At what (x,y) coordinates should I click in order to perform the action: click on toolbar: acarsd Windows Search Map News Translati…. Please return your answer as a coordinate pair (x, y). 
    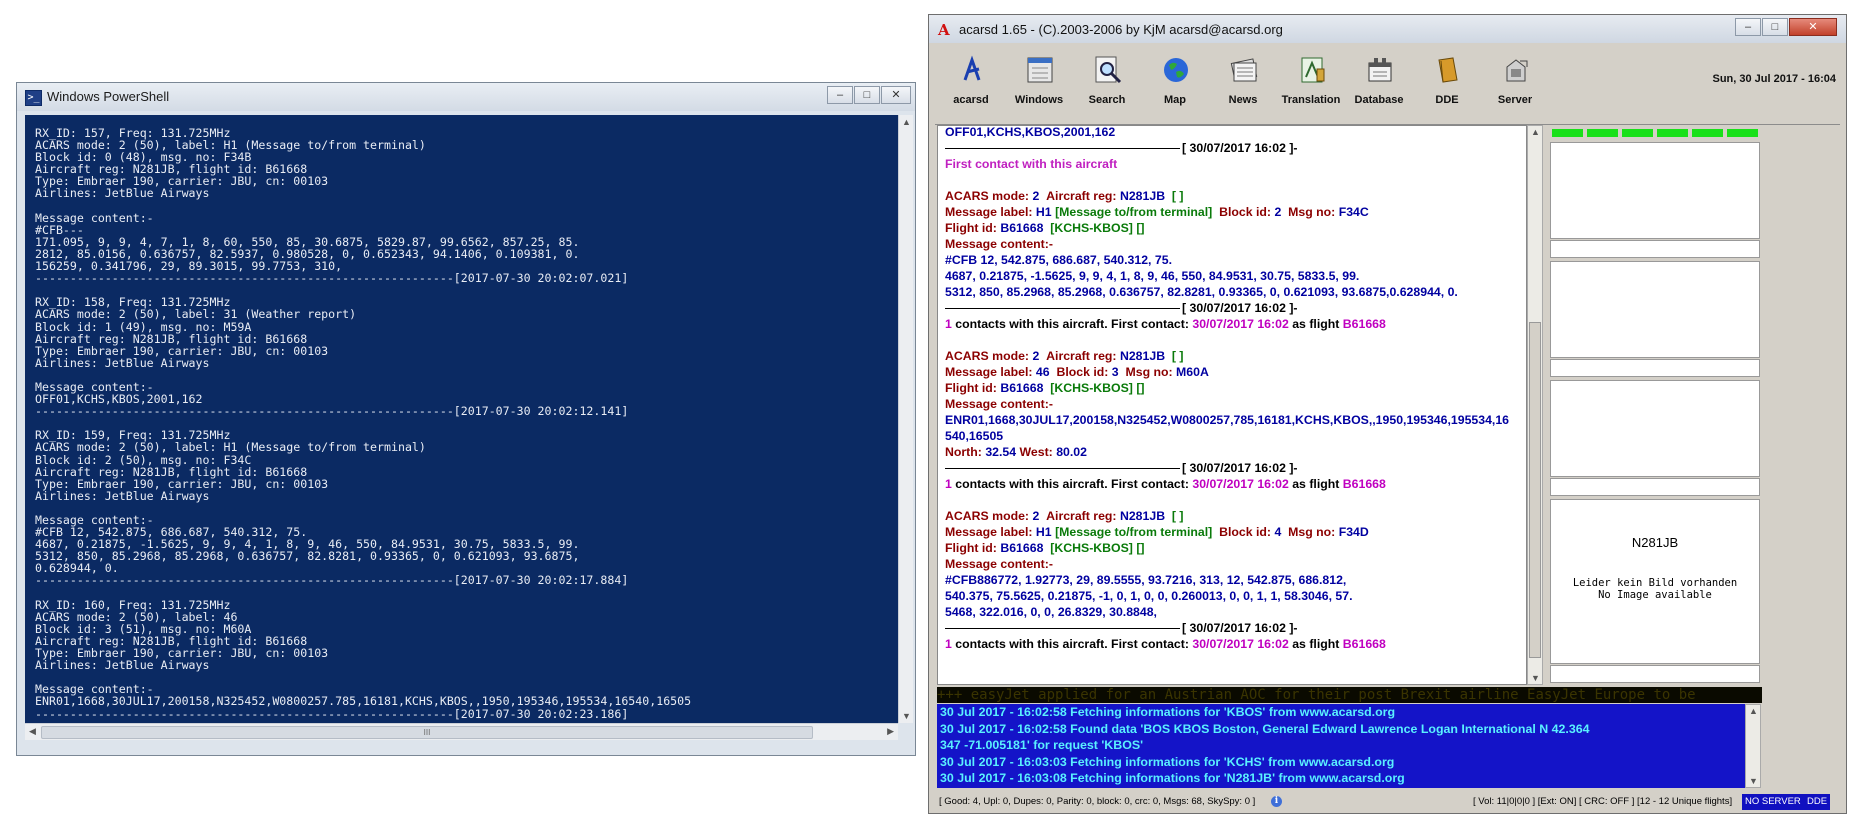
    Looking at the image, I should click on (1387, 87).